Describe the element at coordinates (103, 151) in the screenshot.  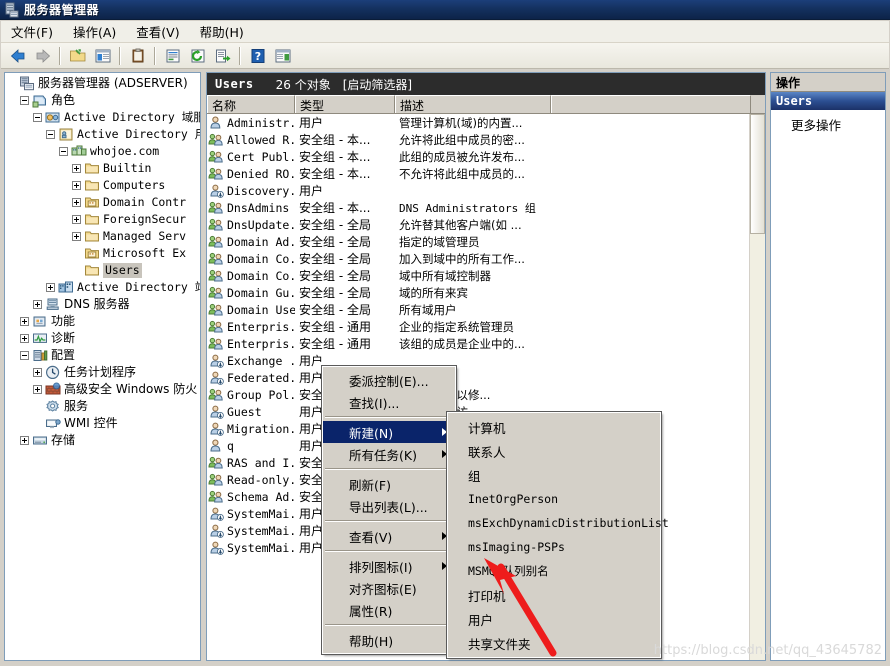
I see `tree-node: whojoe.com` at that location.